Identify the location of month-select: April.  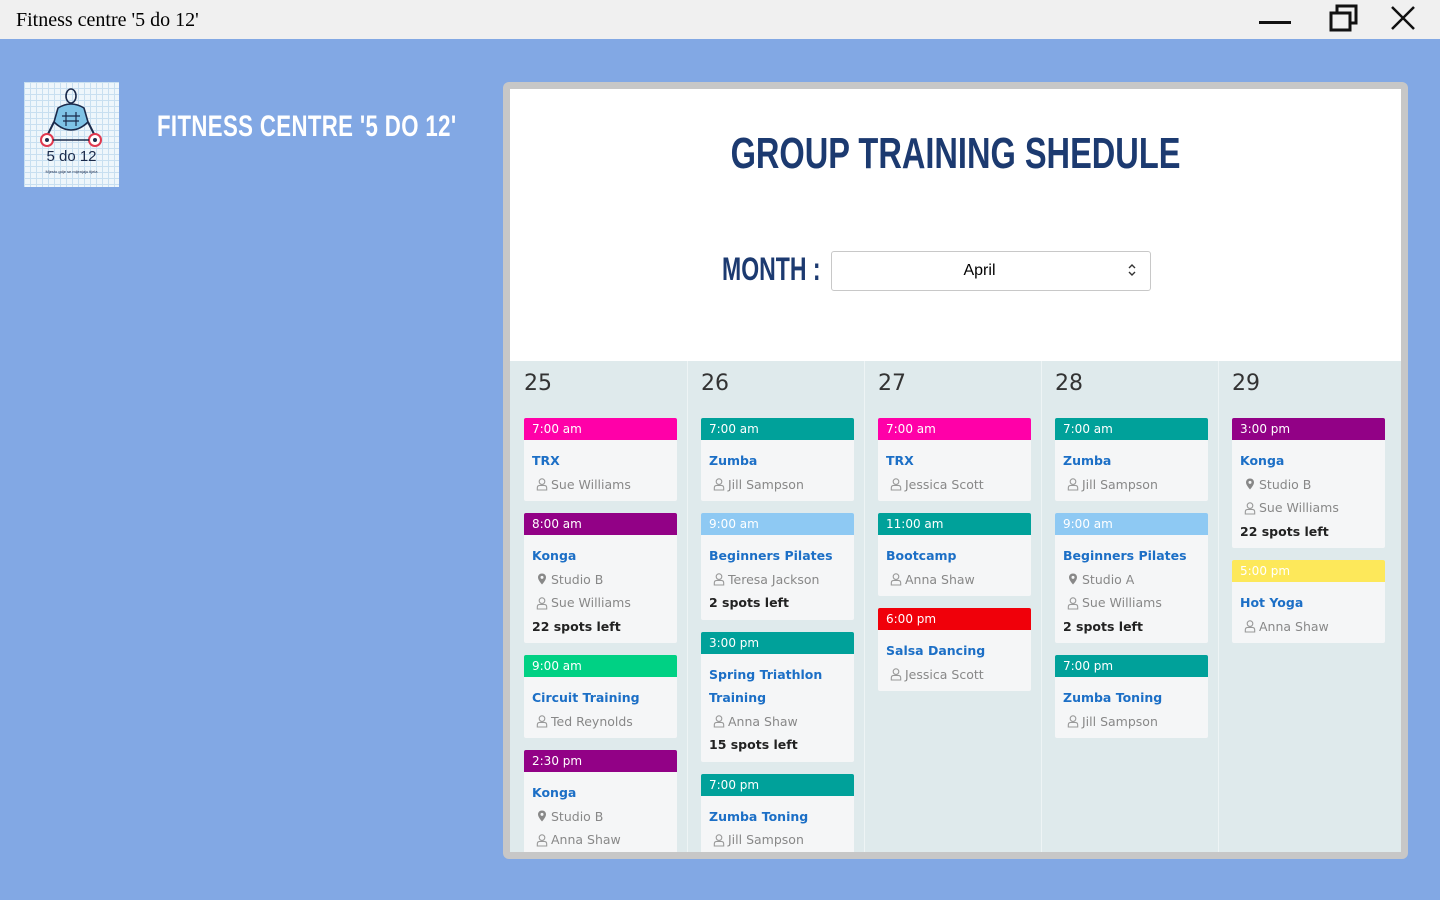
(991, 271).